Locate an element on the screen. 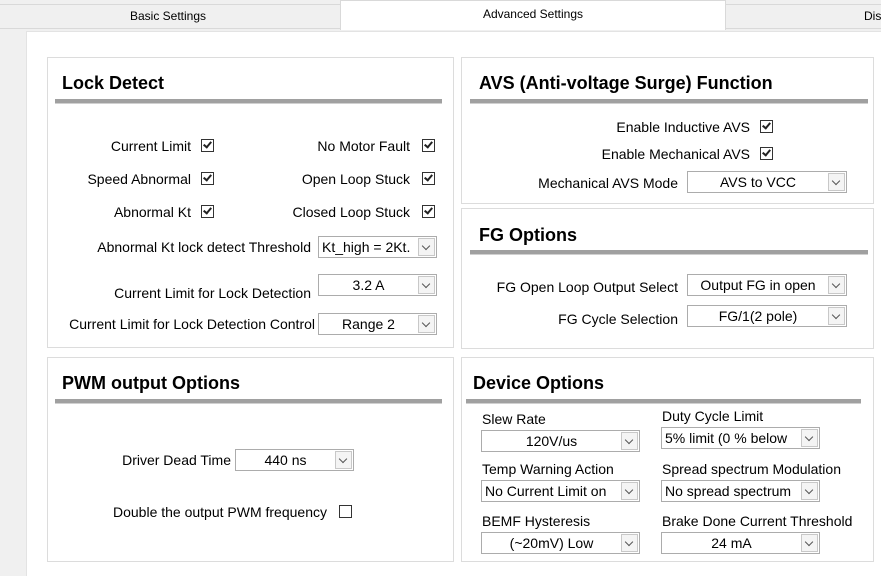  temp-warning-select: No Current Limit on is located at coordinates (560, 491).